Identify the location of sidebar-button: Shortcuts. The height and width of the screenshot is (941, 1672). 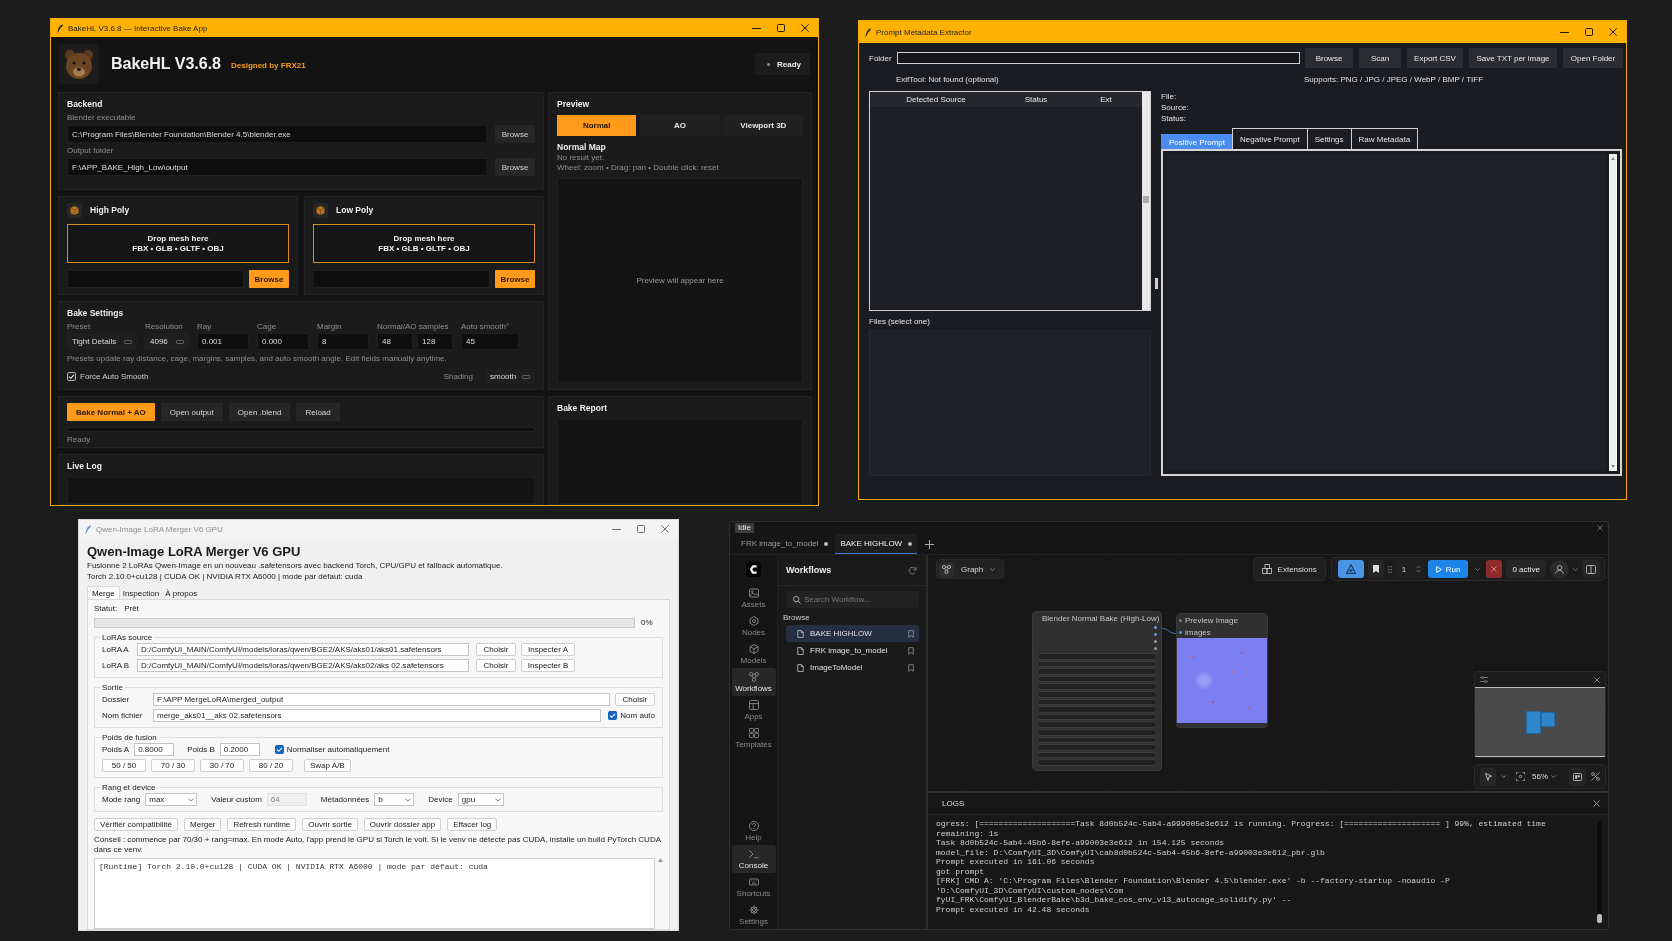
(753, 887).